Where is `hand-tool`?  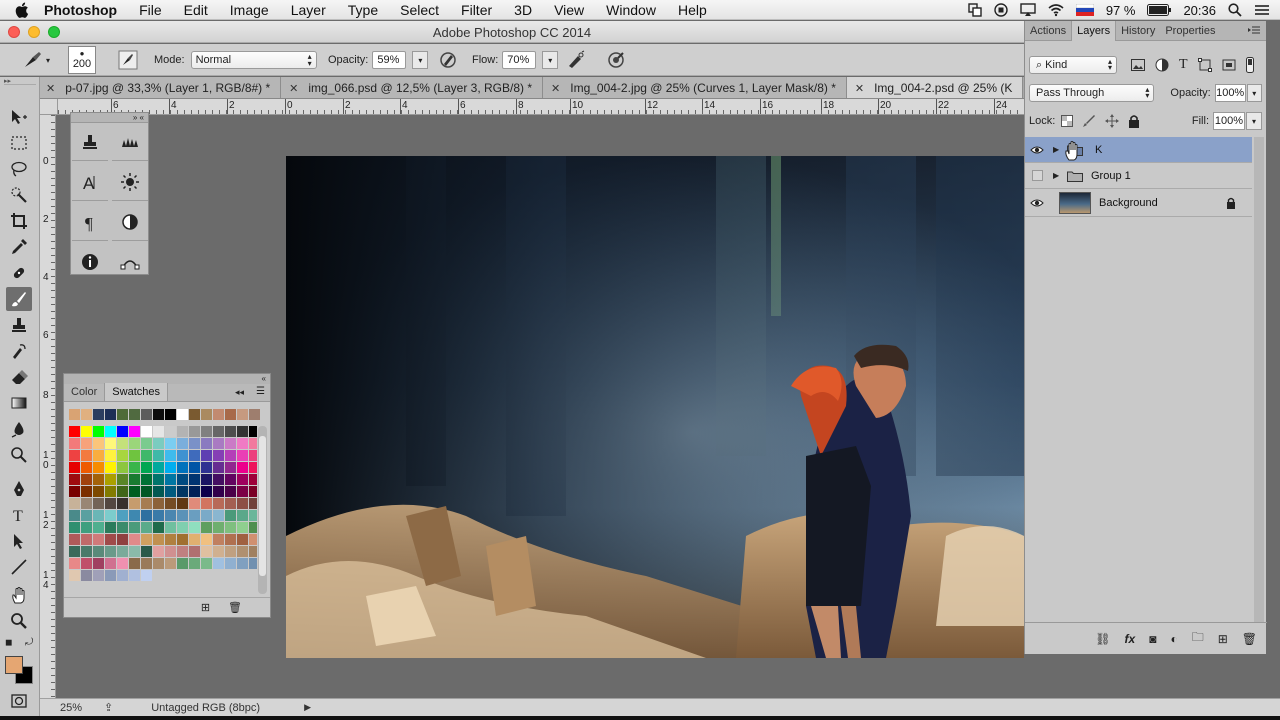
hand-tool is located at coordinates (19, 595).